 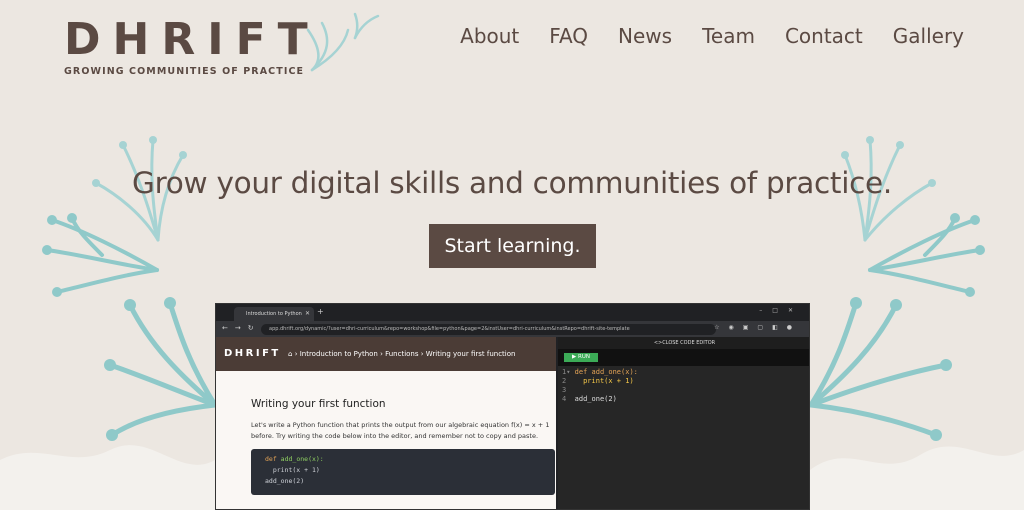 What do you see at coordinates (683, 357) in the screenshot?
I see `editor-toolbar: ▶ RUN` at bounding box center [683, 357].